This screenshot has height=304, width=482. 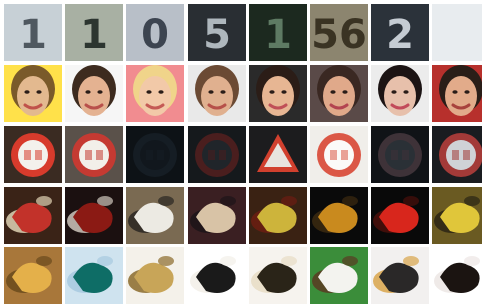 What do you see at coordinates (217, 35) in the screenshot?
I see `digit-glyph: 5` at bounding box center [217, 35].